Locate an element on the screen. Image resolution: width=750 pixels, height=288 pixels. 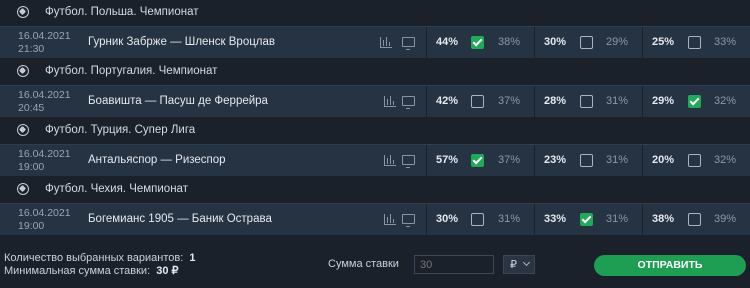
match-time: 21:30 is located at coordinates (31, 49).